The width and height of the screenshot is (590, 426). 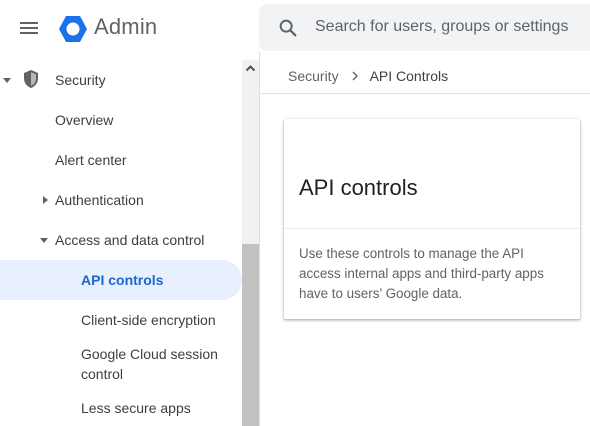 What do you see at coordinates (425, 93) in the screenshot?
I see `header-divider` at bounding box center [425, 93].